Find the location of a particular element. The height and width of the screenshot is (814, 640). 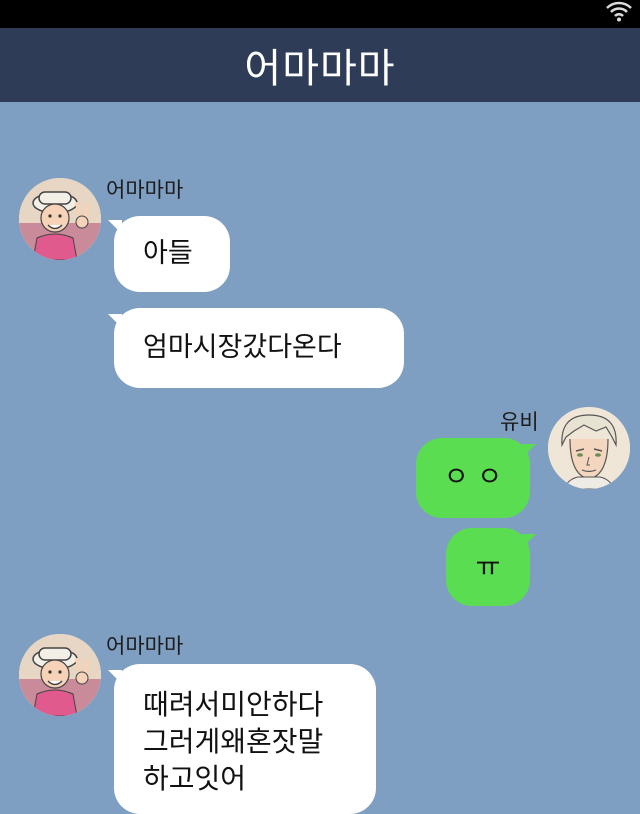

avatar-yubi is located at coordinates (589, 448).